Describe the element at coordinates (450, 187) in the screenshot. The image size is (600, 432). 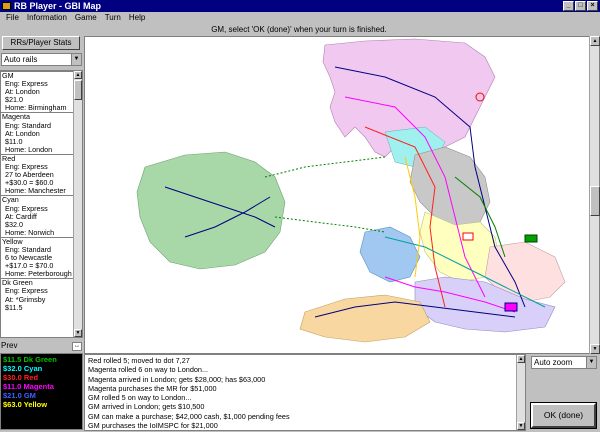
I see `north-england-region` at that location.